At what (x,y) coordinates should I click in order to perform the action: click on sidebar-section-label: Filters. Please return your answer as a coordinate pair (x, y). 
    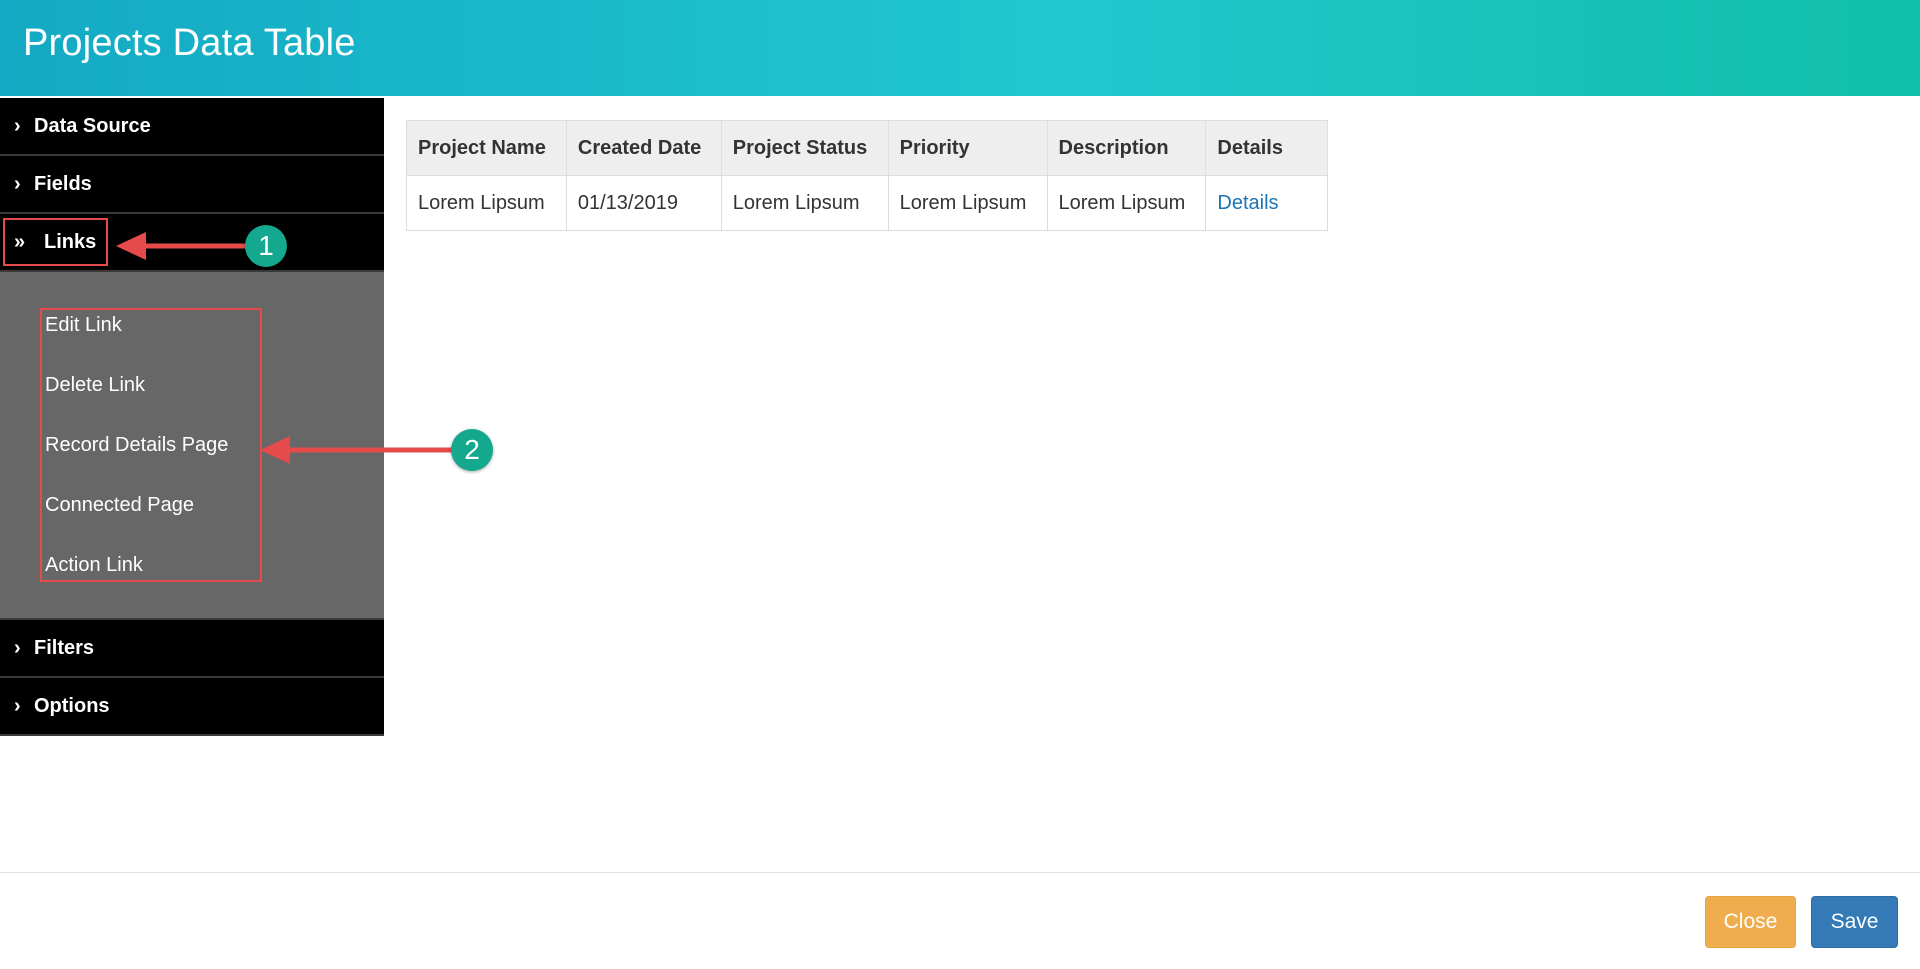
    Looking at the image, I should click on (64, 647).